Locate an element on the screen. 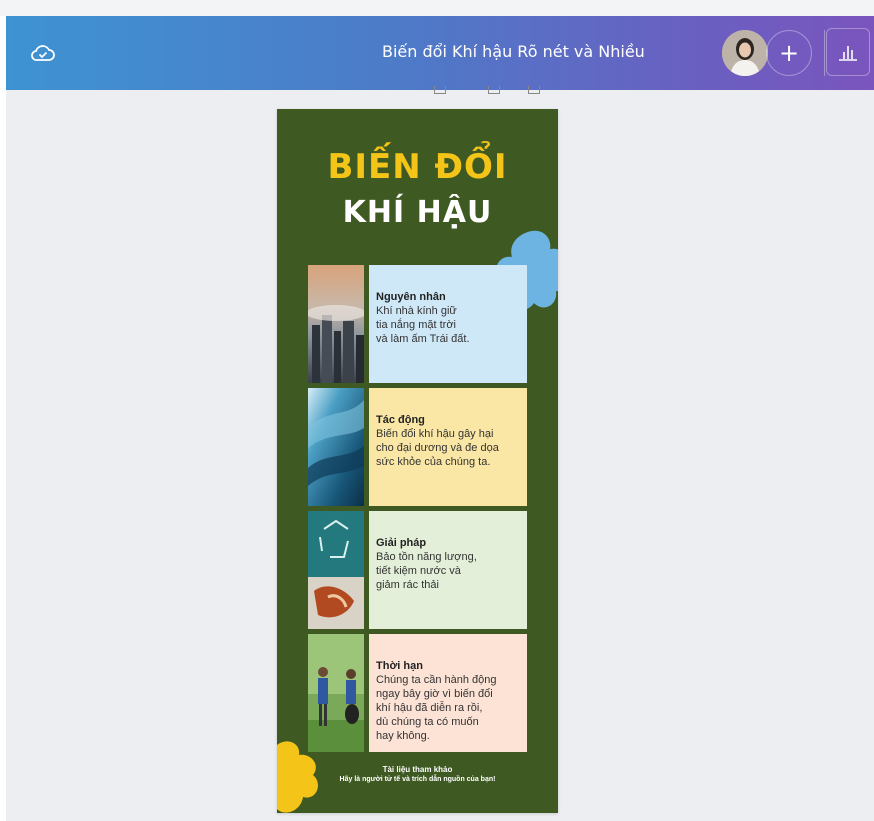  card-impact-title: Tác động is located at coordinates (448, 420).